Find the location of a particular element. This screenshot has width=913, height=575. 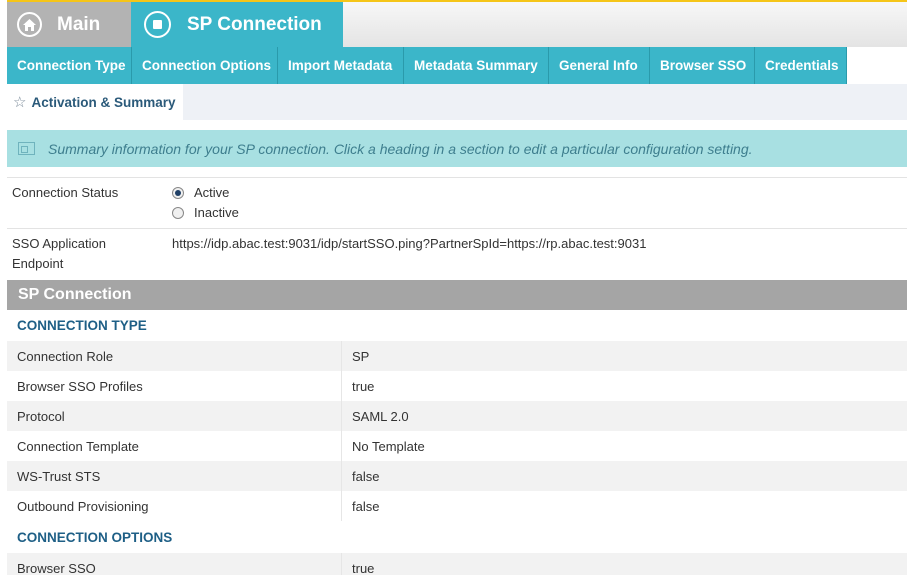

home-icon is located at coordinates (29, 24).